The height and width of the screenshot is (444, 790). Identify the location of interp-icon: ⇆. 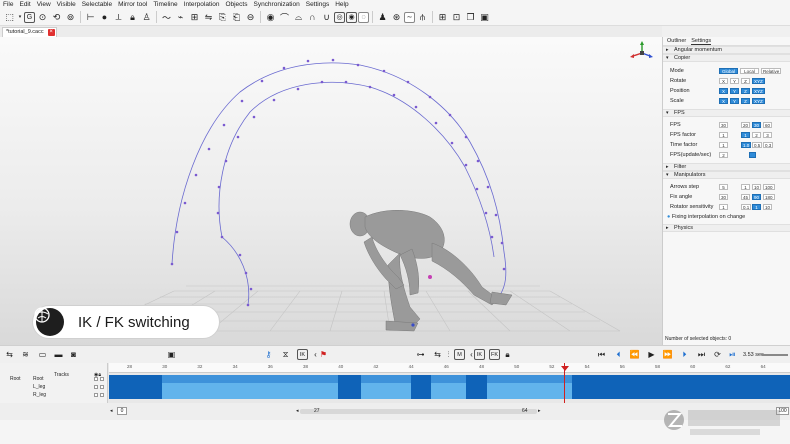
(437, 354).